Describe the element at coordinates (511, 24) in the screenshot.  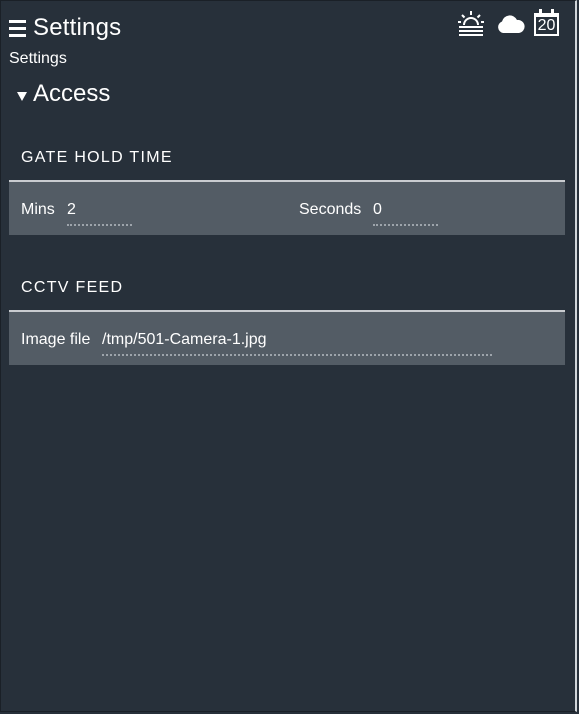
I see `cloud-icon` at that location.